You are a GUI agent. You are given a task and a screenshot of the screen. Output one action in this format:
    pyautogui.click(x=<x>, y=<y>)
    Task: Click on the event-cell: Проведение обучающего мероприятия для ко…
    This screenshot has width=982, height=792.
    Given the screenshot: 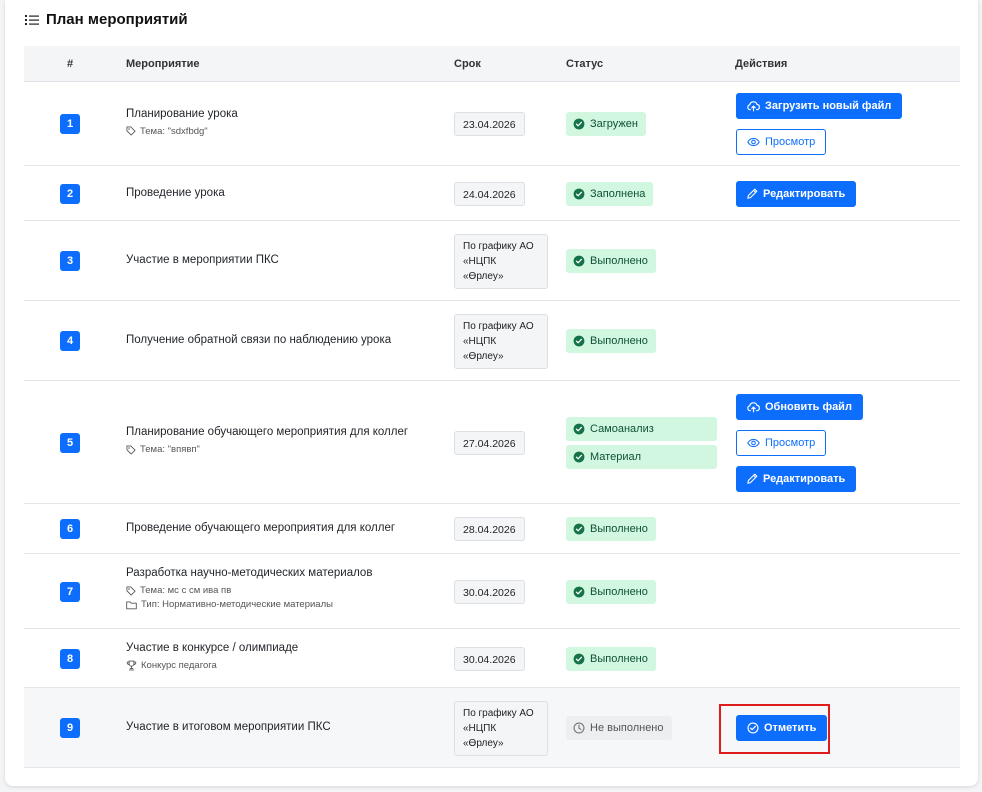 What is the action you would take?
    pyautogui.click(x=260, y=528)
    